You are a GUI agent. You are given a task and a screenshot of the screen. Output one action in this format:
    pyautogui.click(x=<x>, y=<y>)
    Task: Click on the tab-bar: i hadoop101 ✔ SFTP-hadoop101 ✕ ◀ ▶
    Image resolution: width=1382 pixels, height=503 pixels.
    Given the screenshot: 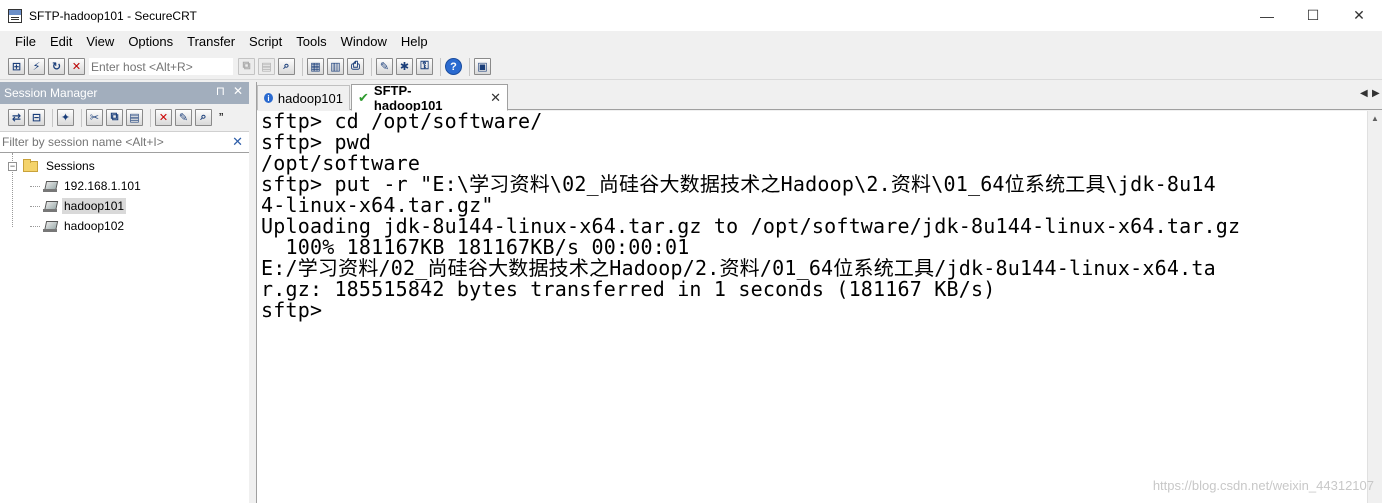 What is the action you would take?
    pyautogui.click(x=819, y=97)
    